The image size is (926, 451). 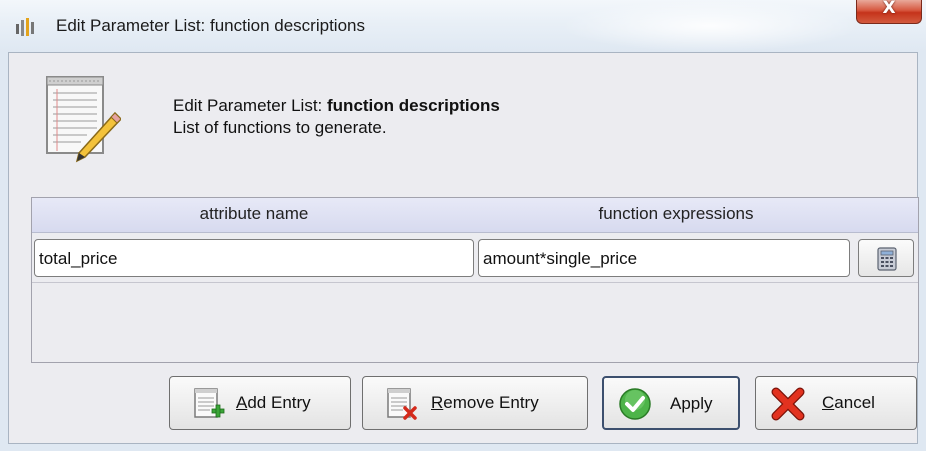 What do you see at coordinates (485, 402) in the screenshot?
I see `remove-entry-label: Remove Entry` at bounding box center [485, 402].